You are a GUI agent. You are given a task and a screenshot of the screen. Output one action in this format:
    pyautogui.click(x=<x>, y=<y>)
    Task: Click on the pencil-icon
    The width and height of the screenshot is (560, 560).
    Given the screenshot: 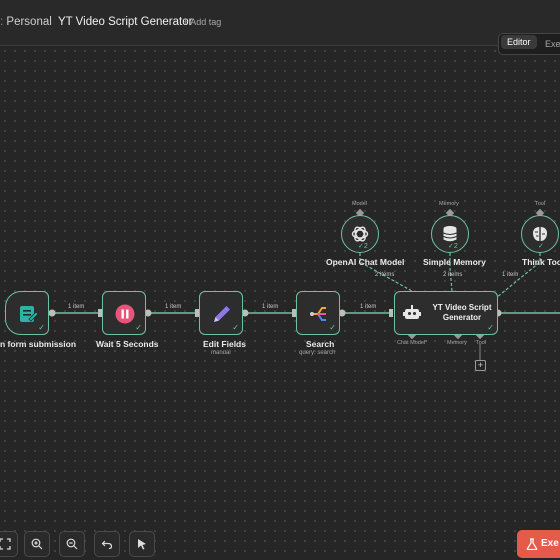 What is the action you would take?
    pyautogui.click(x=222, y=314)
    